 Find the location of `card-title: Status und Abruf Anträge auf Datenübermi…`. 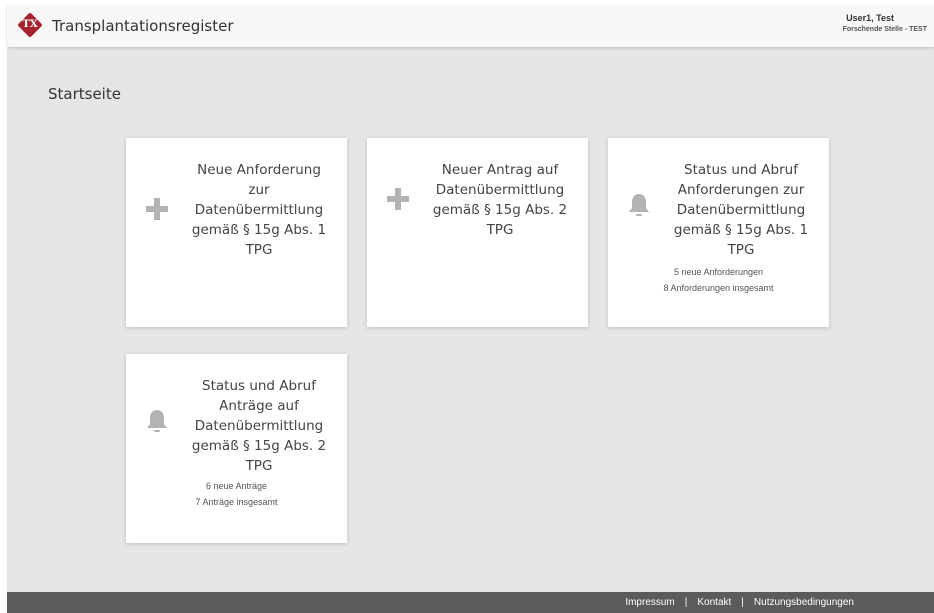

card-title: Status und Abruf Anträge auf Datenübermi… is located at coordinates (259, 426).